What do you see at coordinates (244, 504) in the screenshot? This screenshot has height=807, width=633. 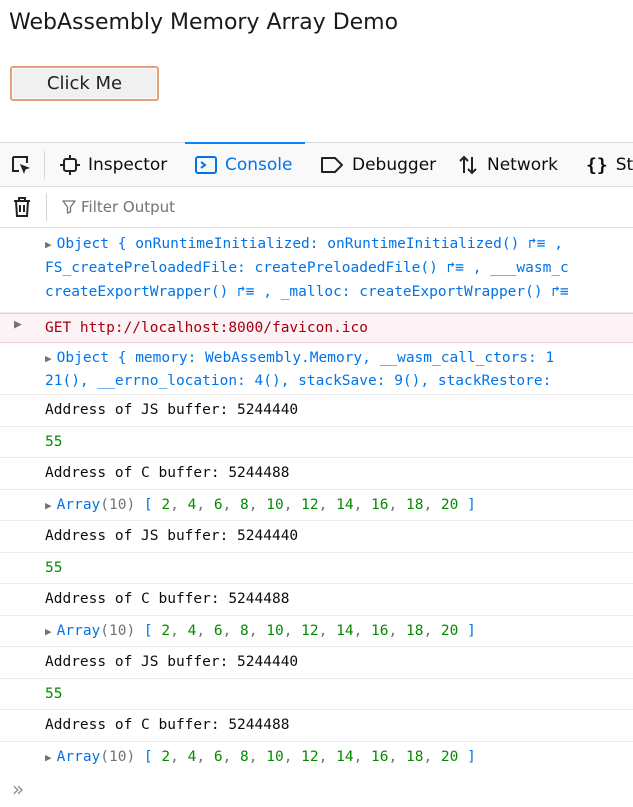 I see `array-value: 8` at bounding box center [244, 504].